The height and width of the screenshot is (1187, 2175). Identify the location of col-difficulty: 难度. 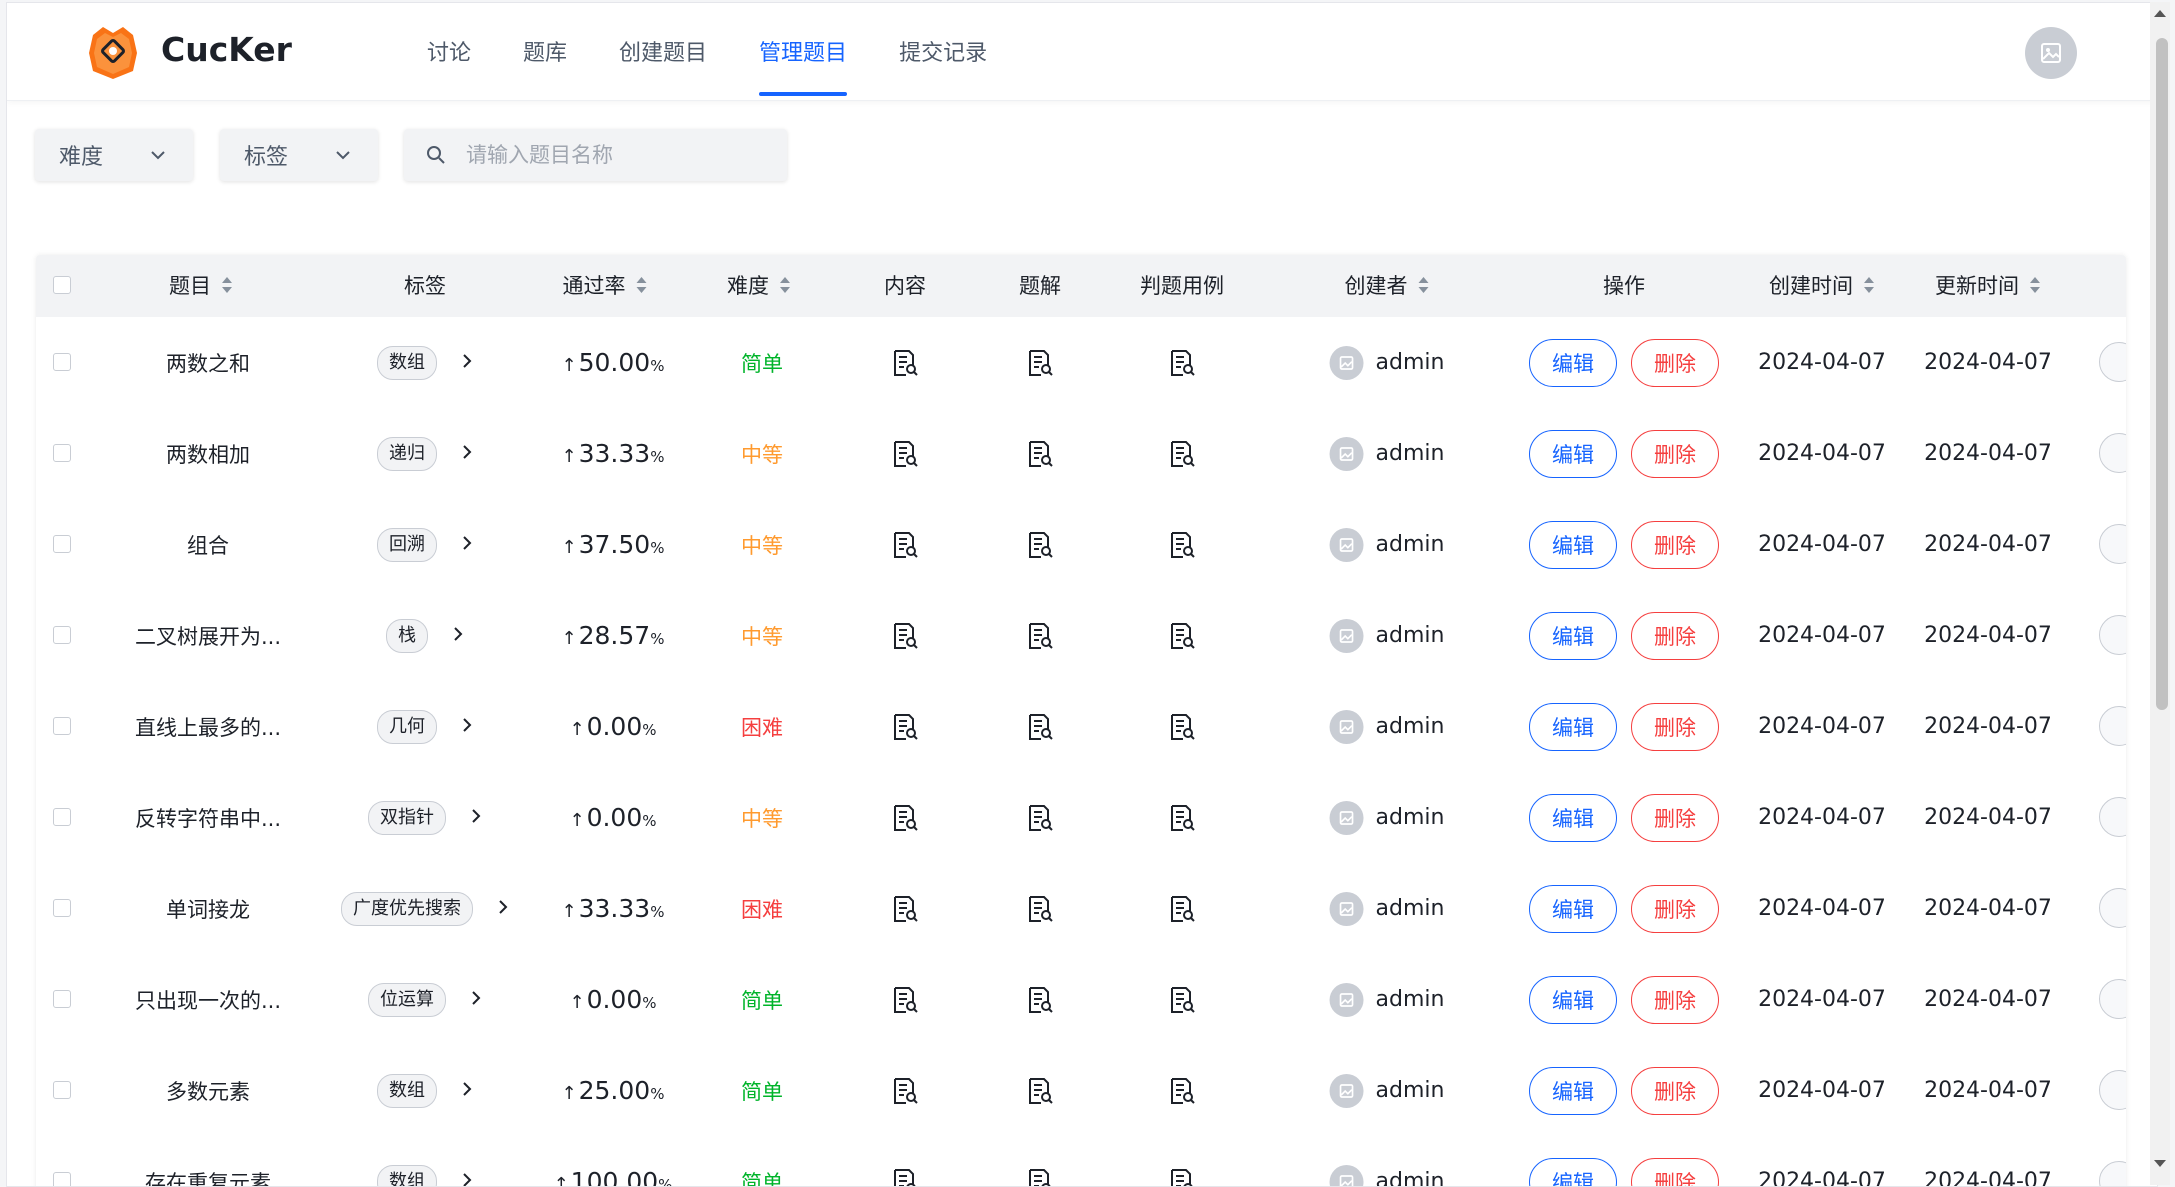
(759, 286).